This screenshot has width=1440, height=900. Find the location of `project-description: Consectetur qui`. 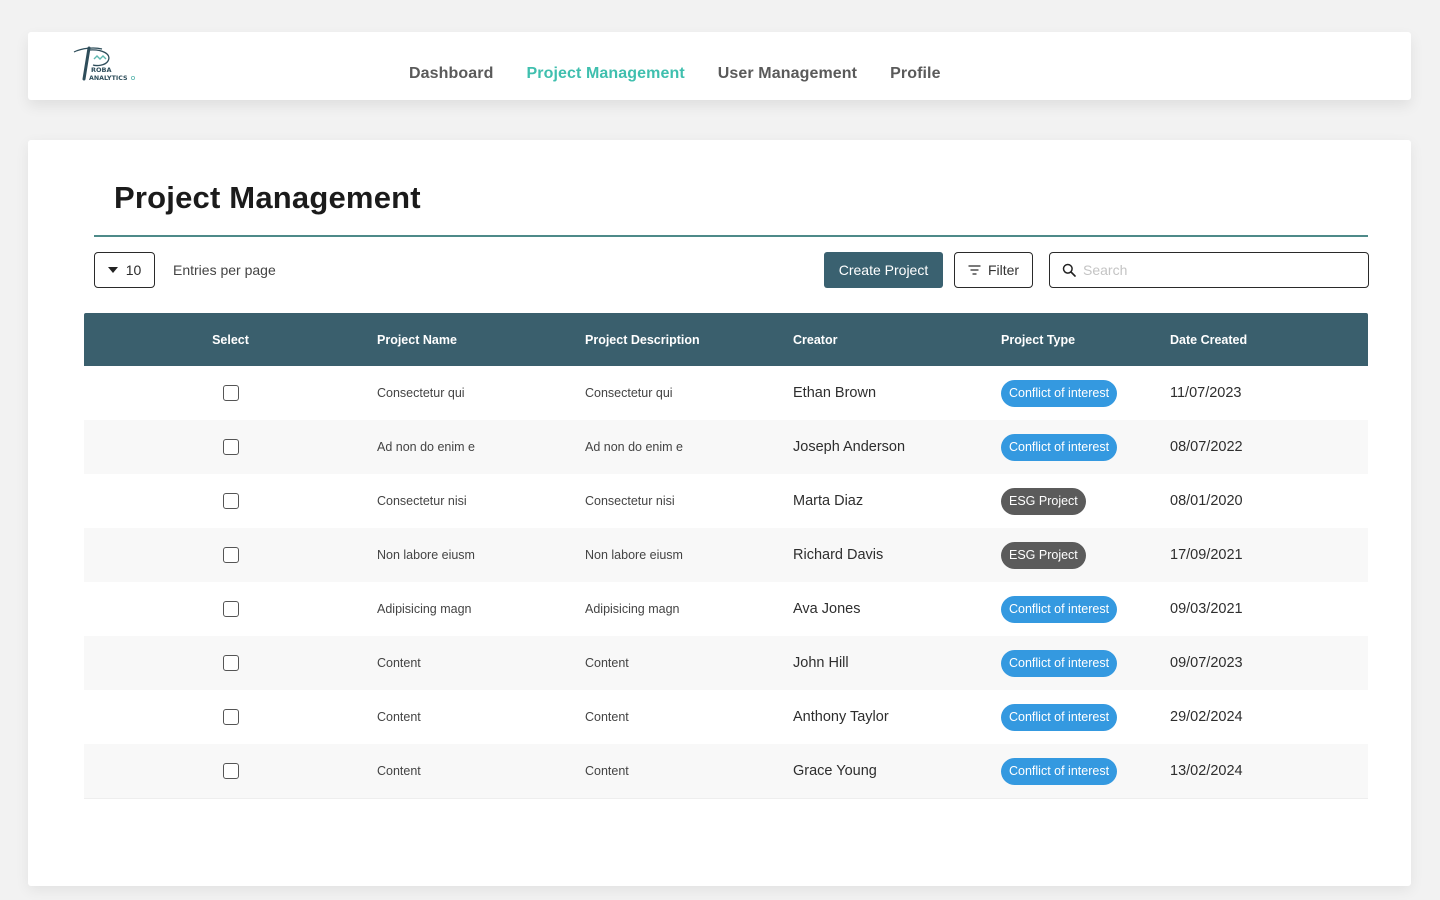

project-description: Consectetur qui is located at coordinates (629, 393).